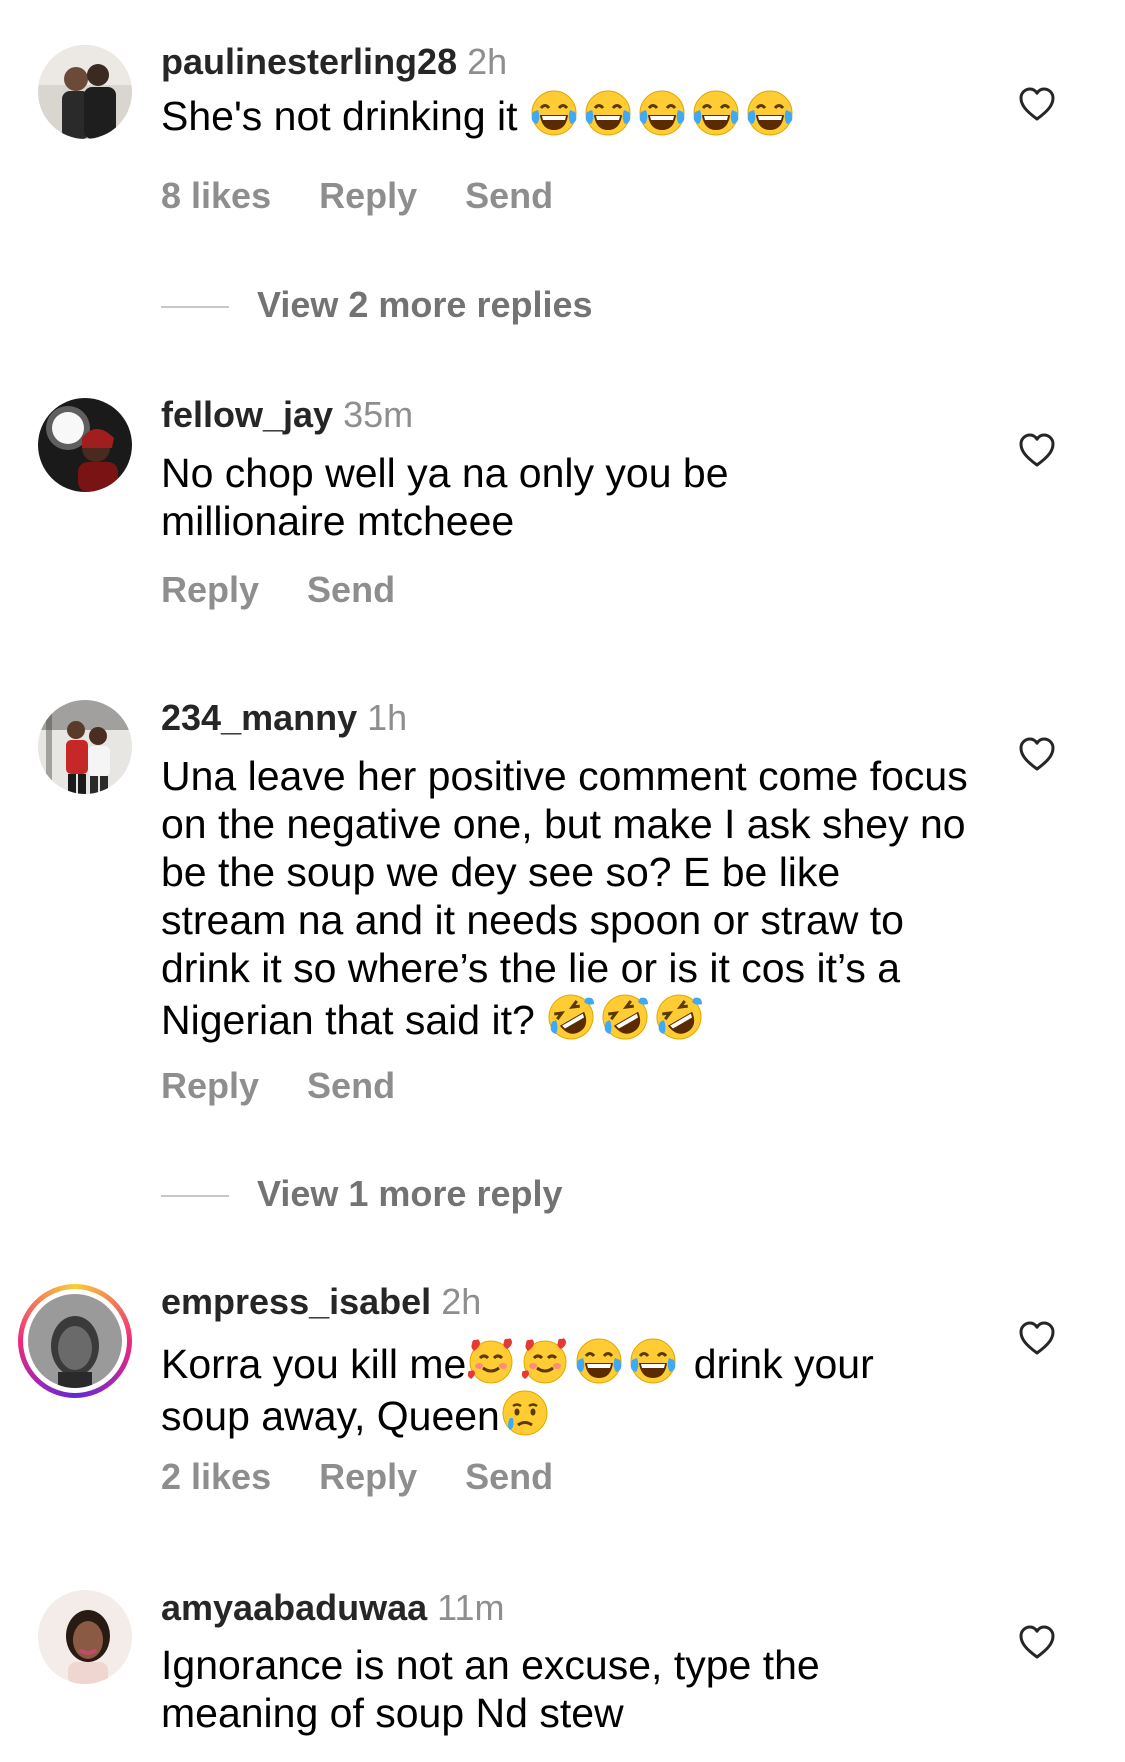 The width and height of the screenshot is (1125, 1762). I want to click on comment-text: She's not drinking it, so click(566, 114).